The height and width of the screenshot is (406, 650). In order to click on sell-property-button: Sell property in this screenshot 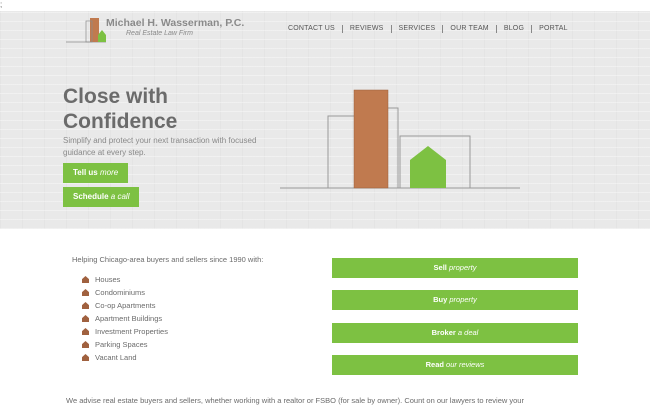, I will do `click(455, 268)`.